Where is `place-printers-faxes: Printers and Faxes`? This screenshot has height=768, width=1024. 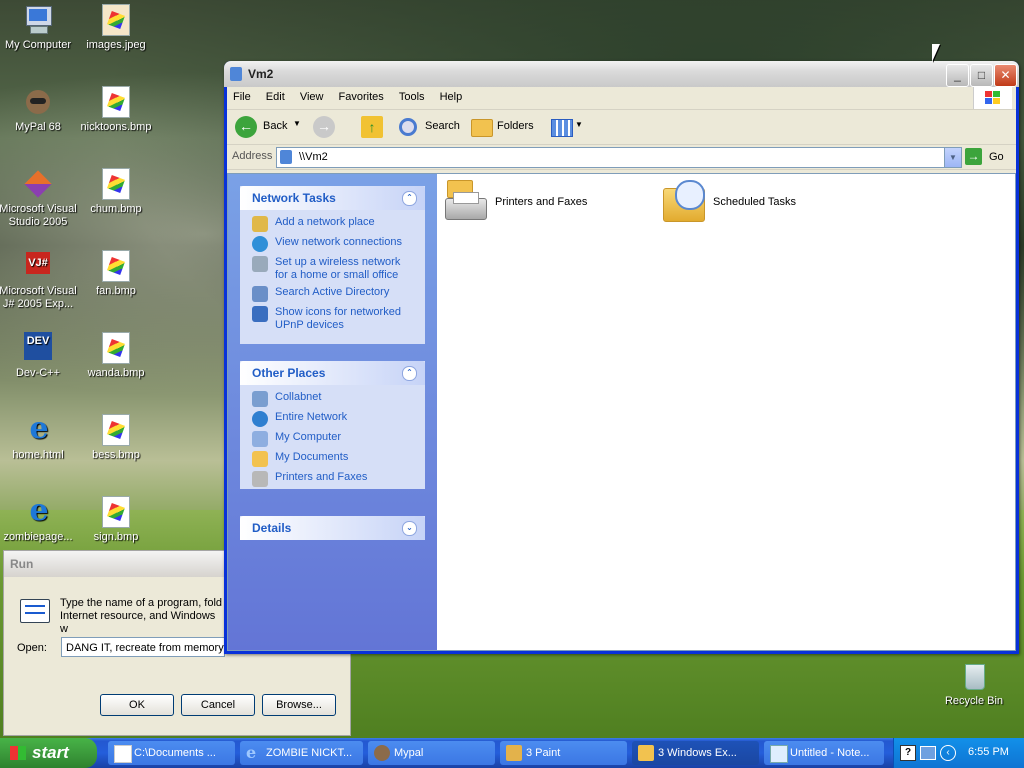
place-printers-faxes: Printers and Faxes is located at coordinates (338, 479).